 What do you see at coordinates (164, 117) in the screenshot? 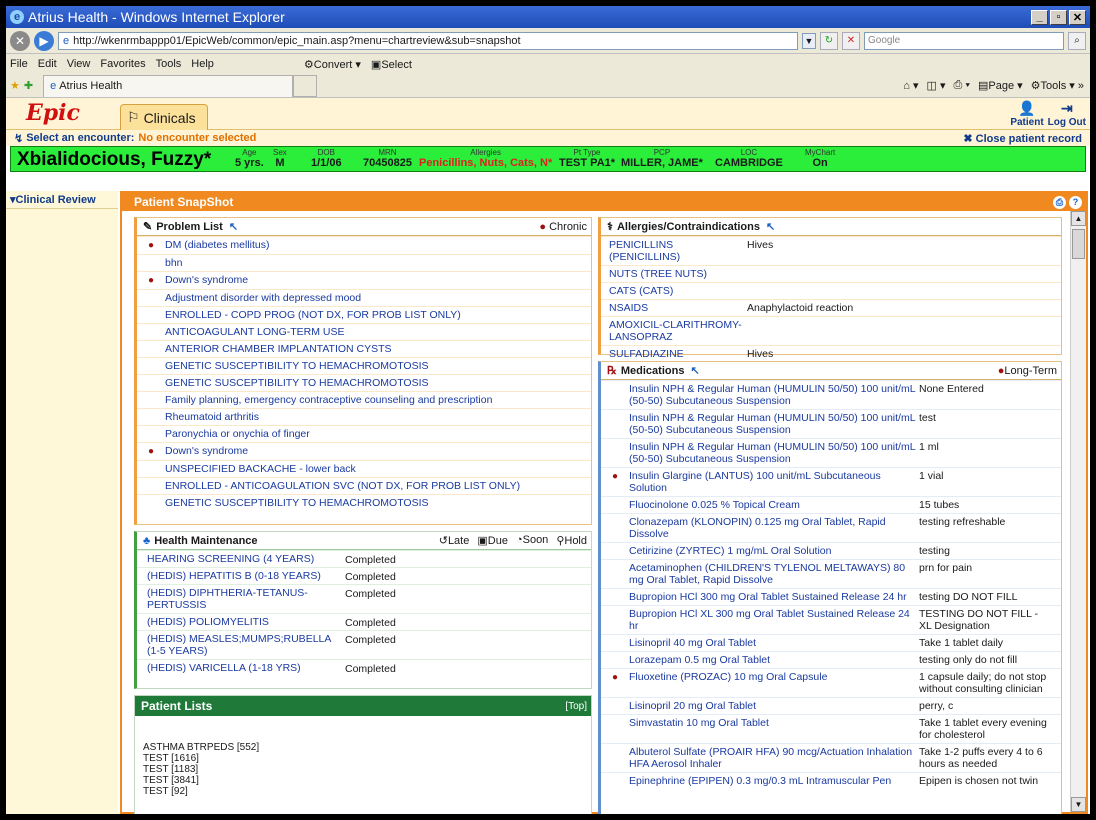
I see `tab-clinicals: ⚐ Clinicals` at bounding box center [164, 117].